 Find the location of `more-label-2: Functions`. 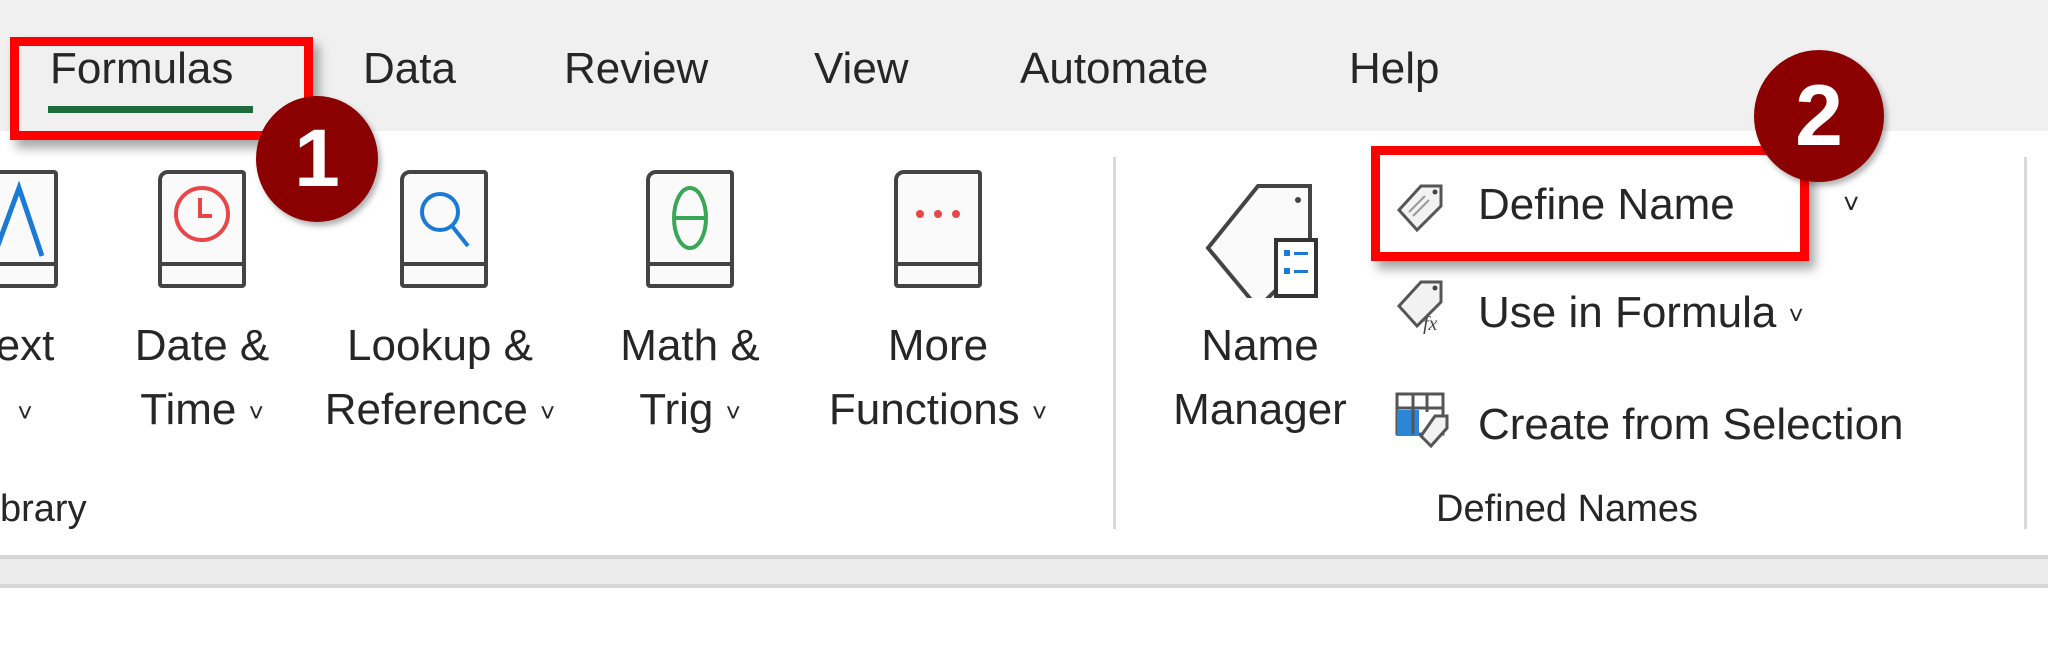

more-label-2: Functions is located at coordinates (924, 409).